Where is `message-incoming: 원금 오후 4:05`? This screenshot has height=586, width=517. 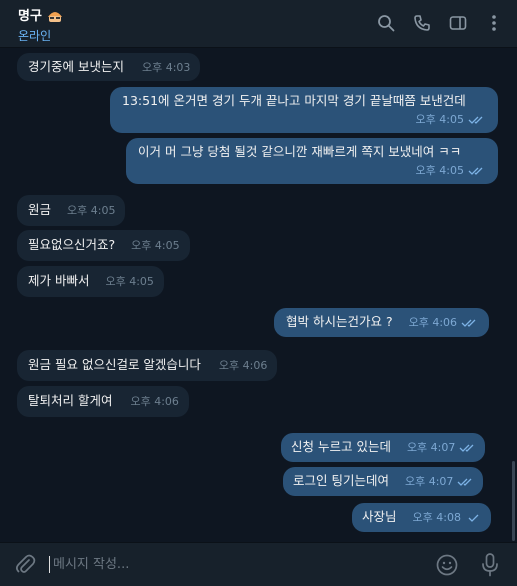
message-incoming: 원금 오후 4:05 is located at coordinates (71, 210).